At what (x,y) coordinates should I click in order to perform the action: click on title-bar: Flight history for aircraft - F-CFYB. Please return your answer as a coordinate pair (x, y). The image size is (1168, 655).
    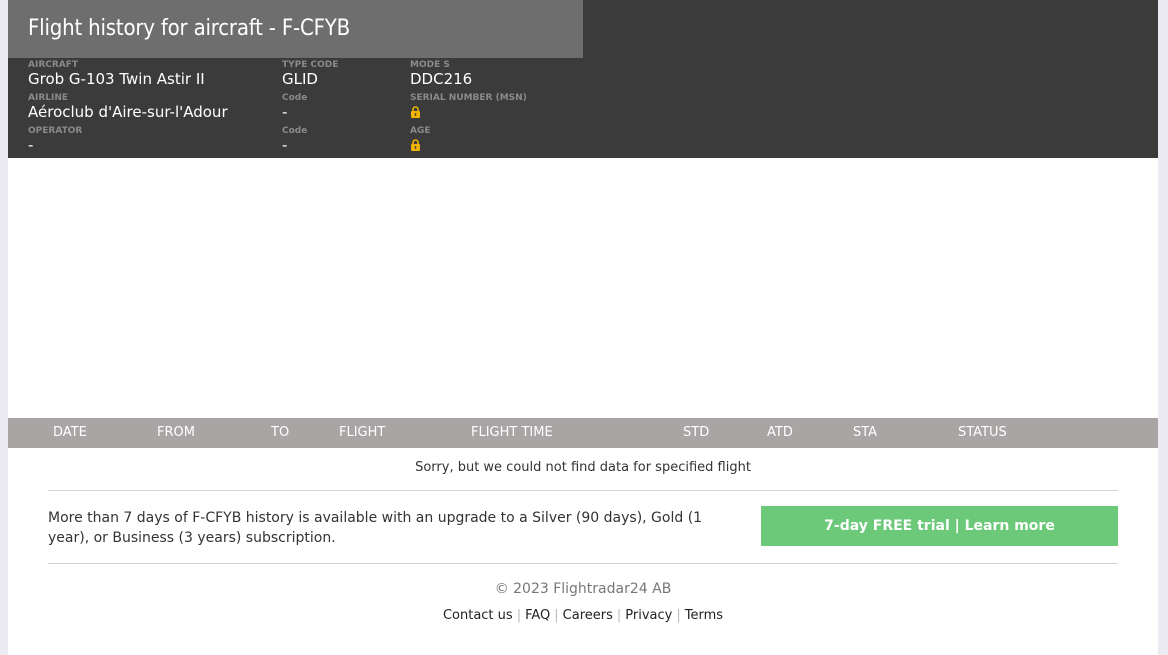
    Looking at the image, I should click on (295, 29).